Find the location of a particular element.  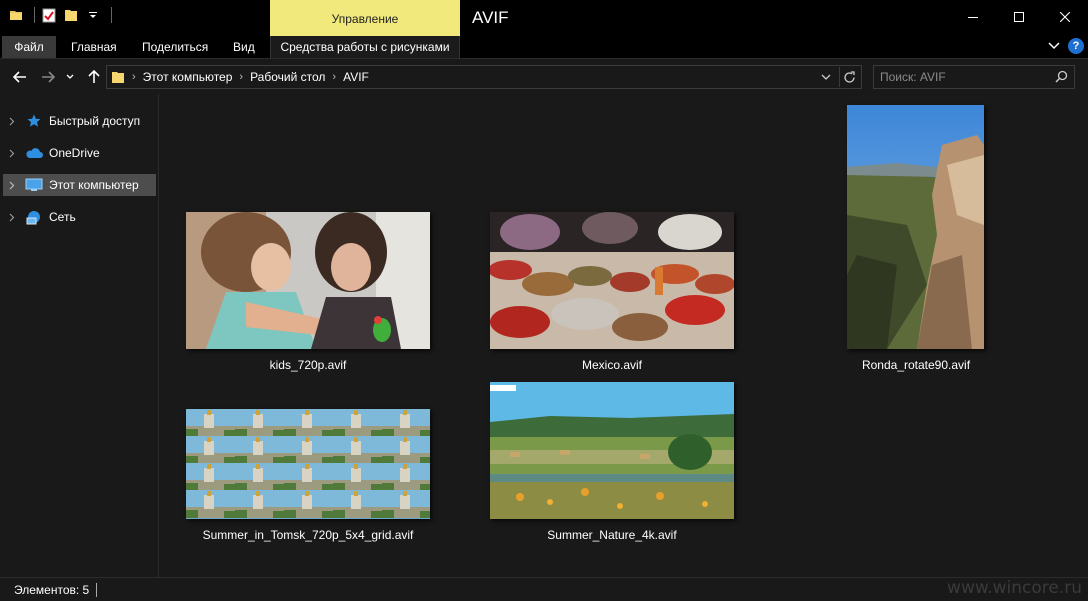

maximize-button is located at coordinates (1019, 17).